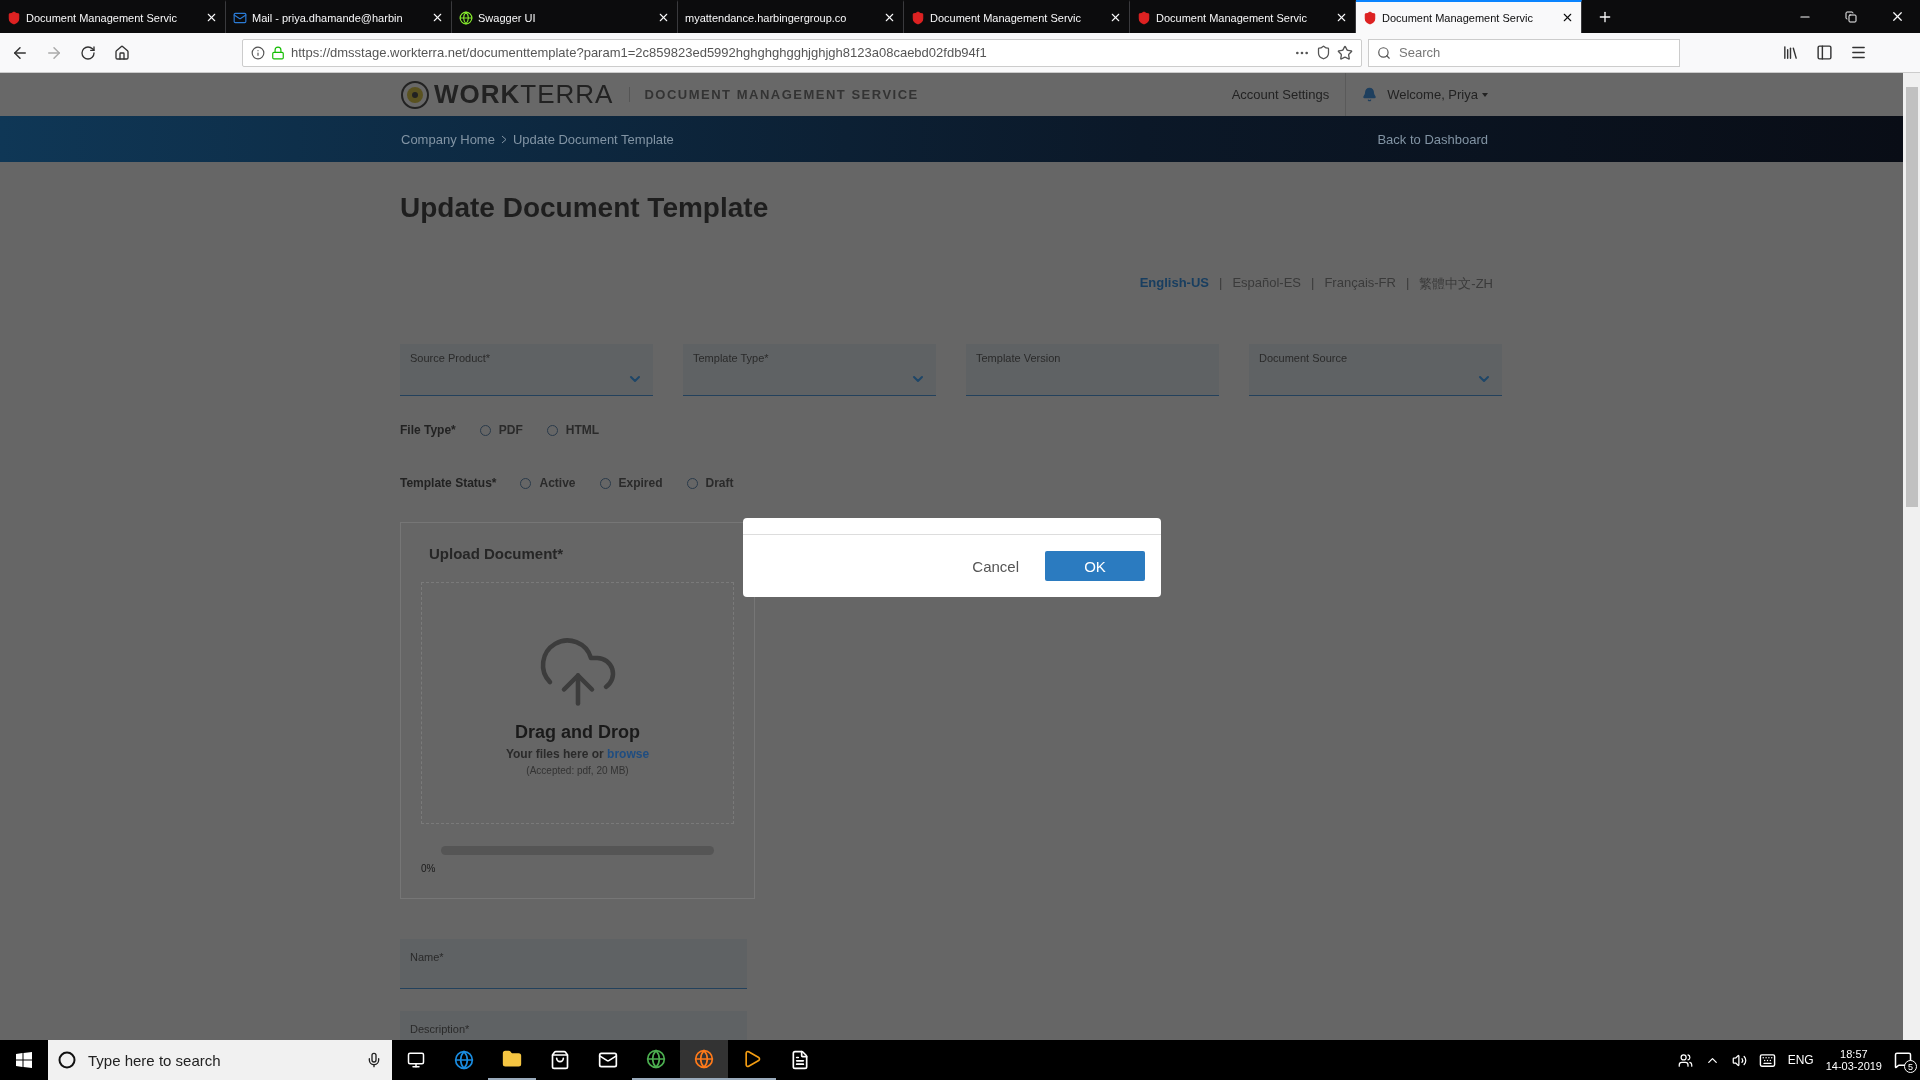 The image size is (1920, 1080). What do you see at coordinates (560, 1060) in the screenshot?
I see `bag-icon` at bounding box center [560, 1060].